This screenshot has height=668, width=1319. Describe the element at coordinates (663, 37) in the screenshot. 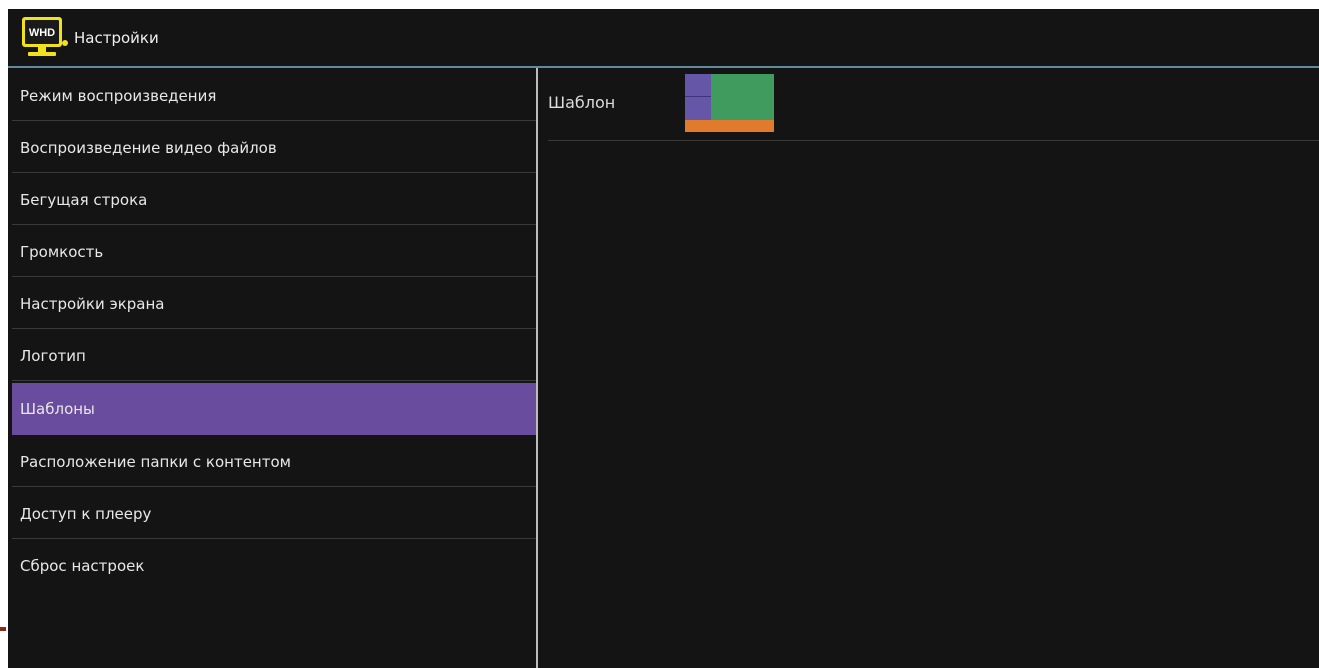

I see `title-bar: WHD Настройки` at that location.